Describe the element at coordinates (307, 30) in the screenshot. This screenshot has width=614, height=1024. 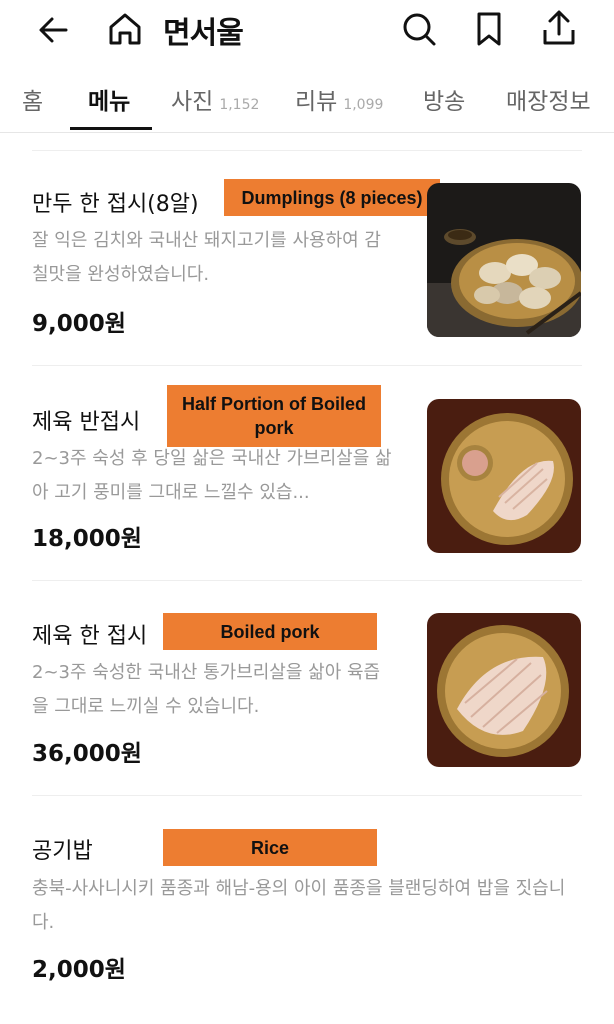
I see `top-bar: 면서울` at that location.